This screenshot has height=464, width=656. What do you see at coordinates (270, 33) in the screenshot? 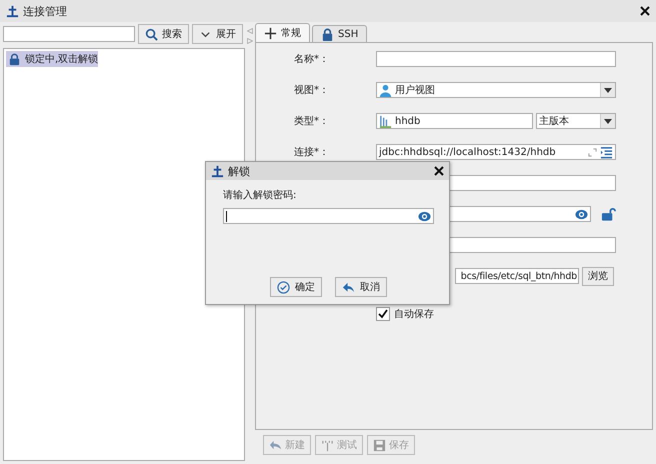
I see `plus-icon` at bounding box center [270, 33].